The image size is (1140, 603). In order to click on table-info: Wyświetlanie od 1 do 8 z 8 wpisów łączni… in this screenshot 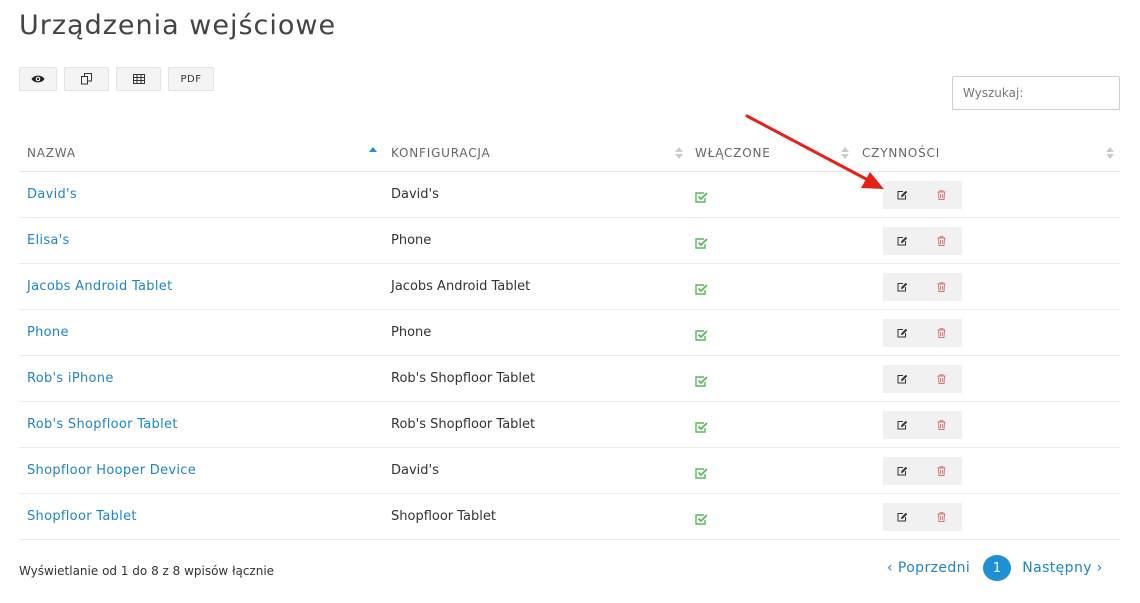, I will do `click(147, 571)`.